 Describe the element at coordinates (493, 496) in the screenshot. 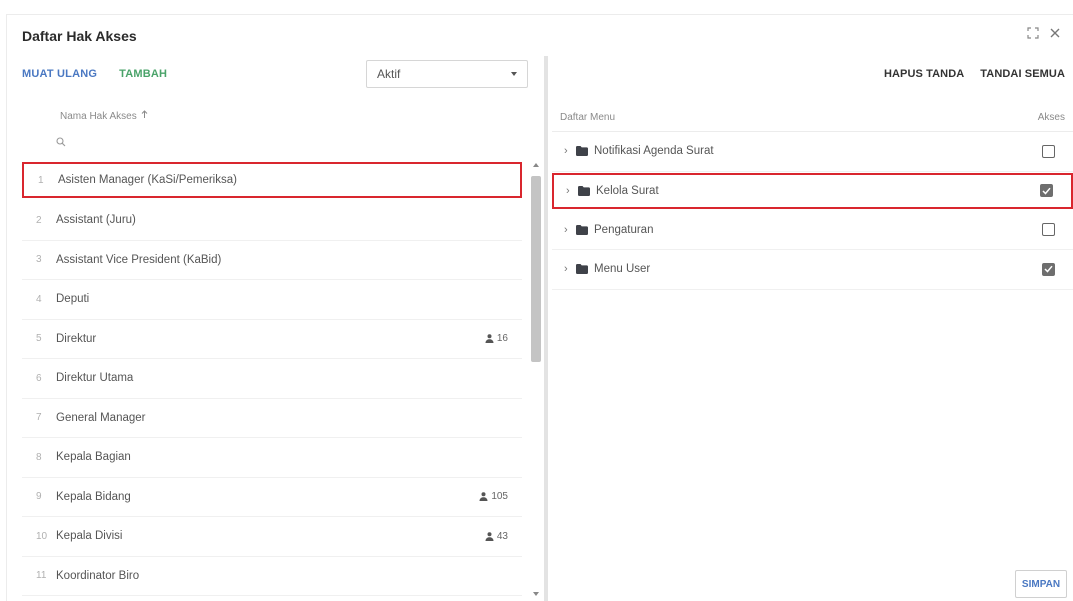

I see `user-count: 105` at that location.